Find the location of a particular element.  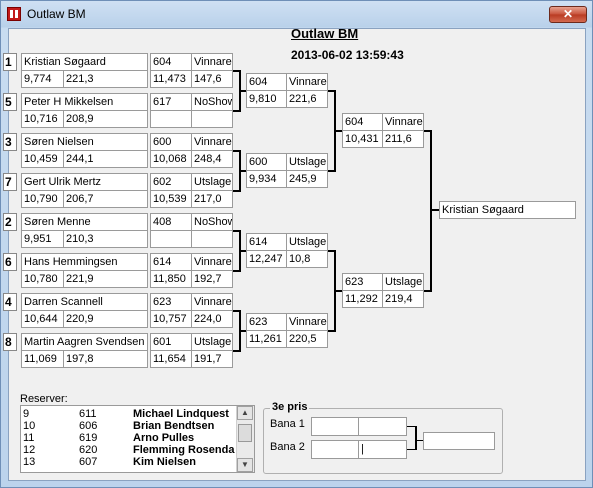

player-name: Martin Aagren Svendsen is located at coordinates (84, 342).